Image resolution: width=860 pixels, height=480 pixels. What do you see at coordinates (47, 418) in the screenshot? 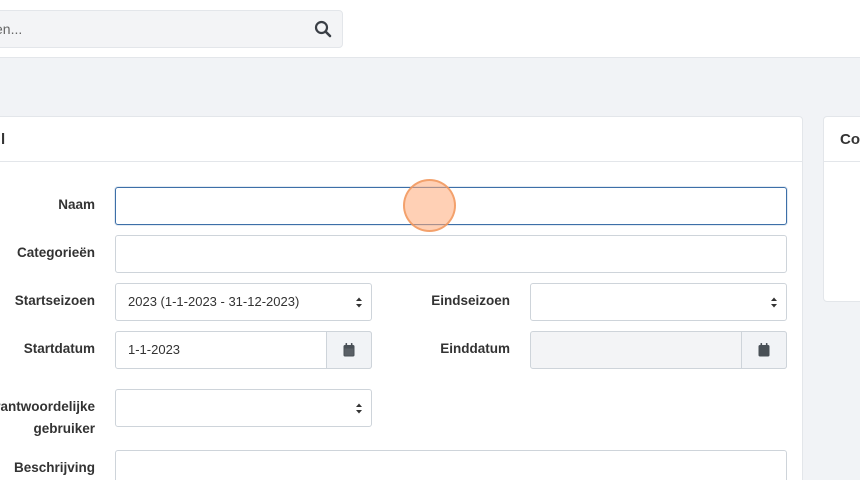
I see `verantwoordelijke-label: rantwoordelijke gebruiker` at bounding box center [47, 418].